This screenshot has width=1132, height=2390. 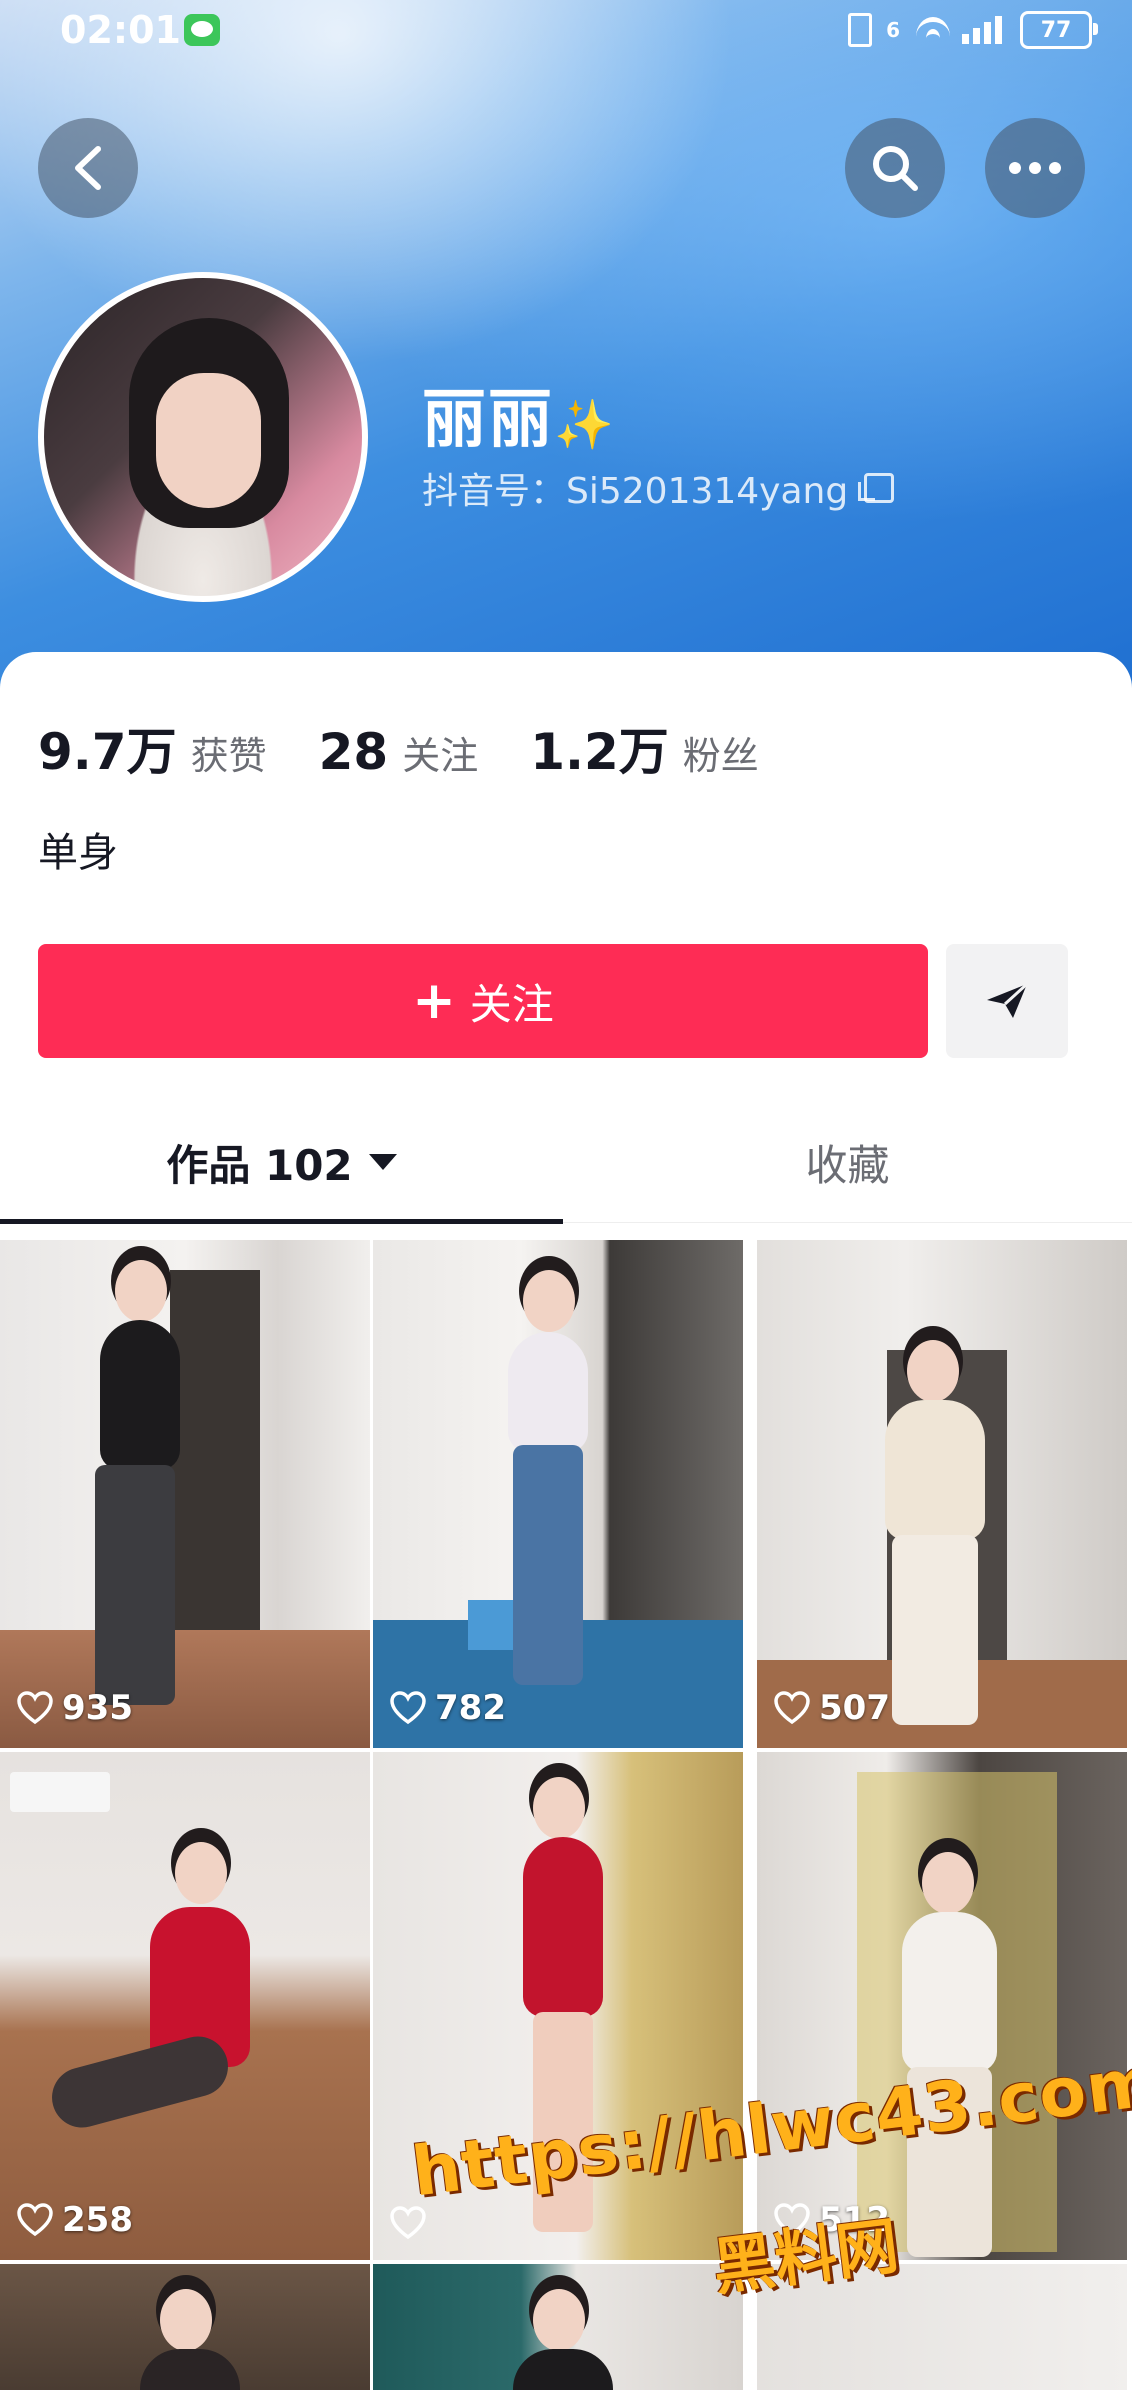 What do you see at coordinates (932, 30) in the screenshot?
I see `wifi-icon` at bounding box center [932, 30].